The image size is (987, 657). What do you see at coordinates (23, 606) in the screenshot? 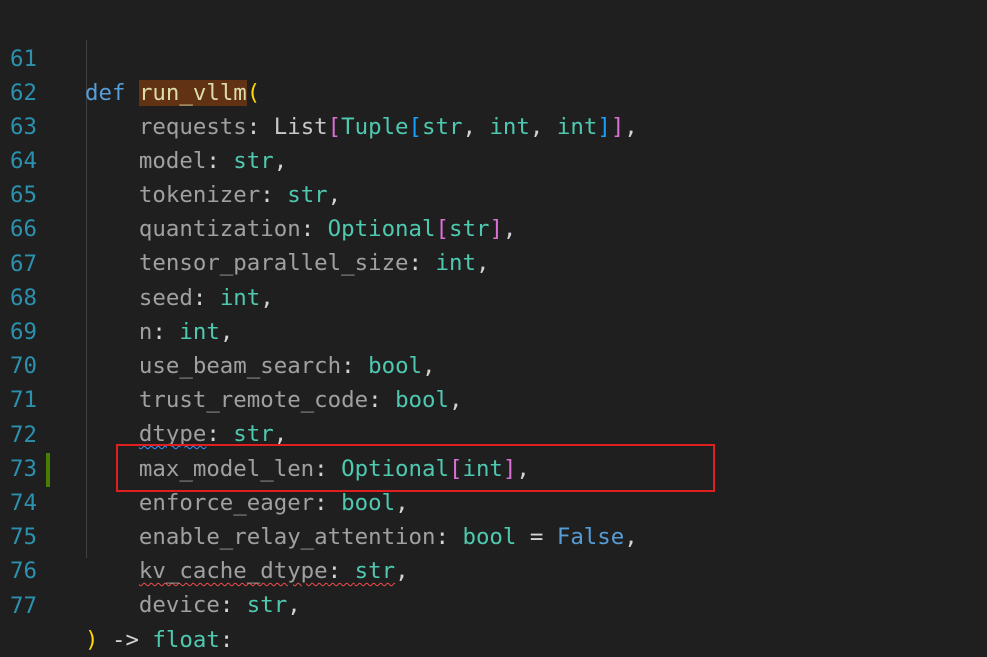
I see `line-number: 77` at bounding box center [23, 606].